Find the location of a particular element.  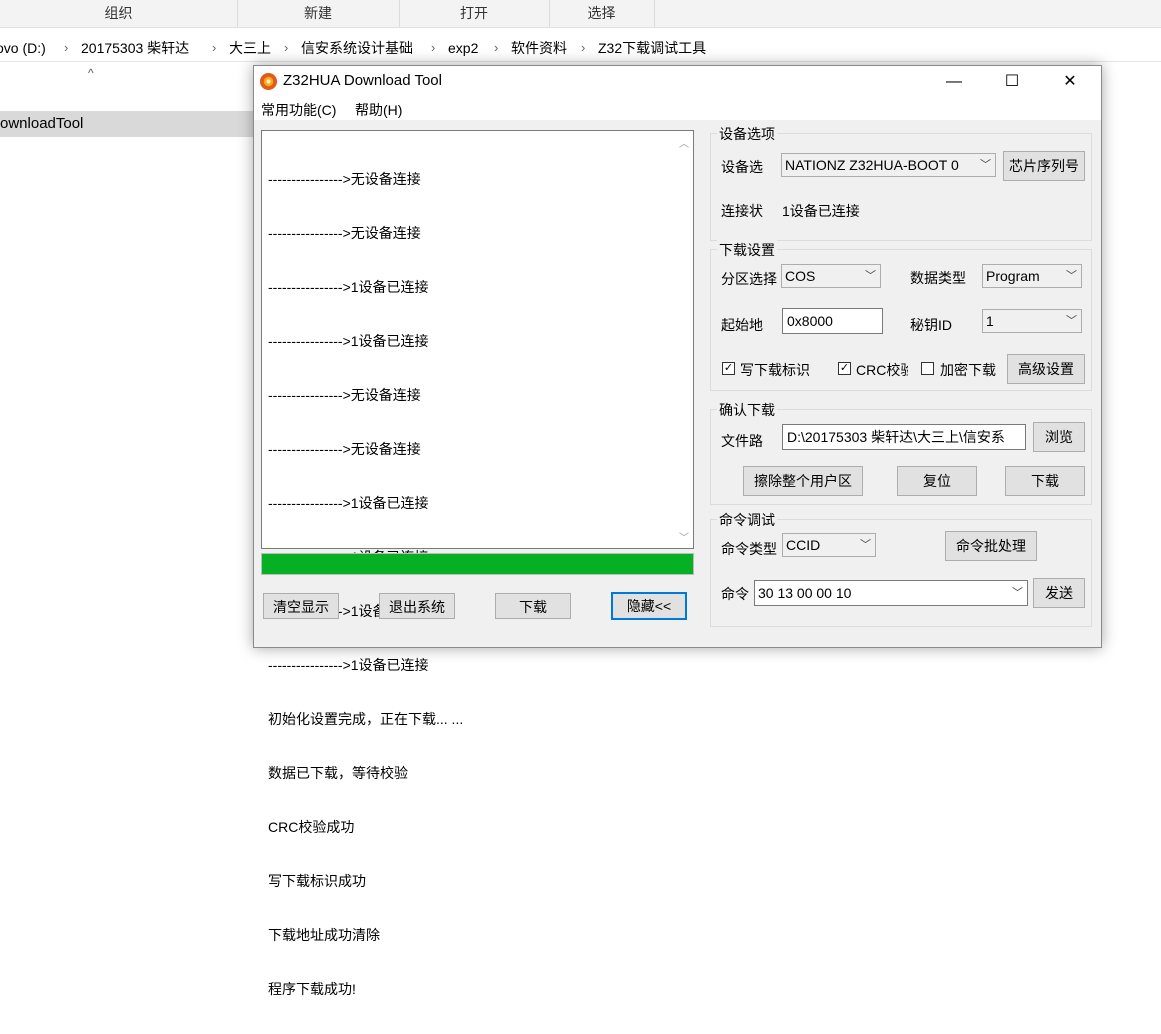

log-line: 程序下载成功! is located at coordinates (312, 989).